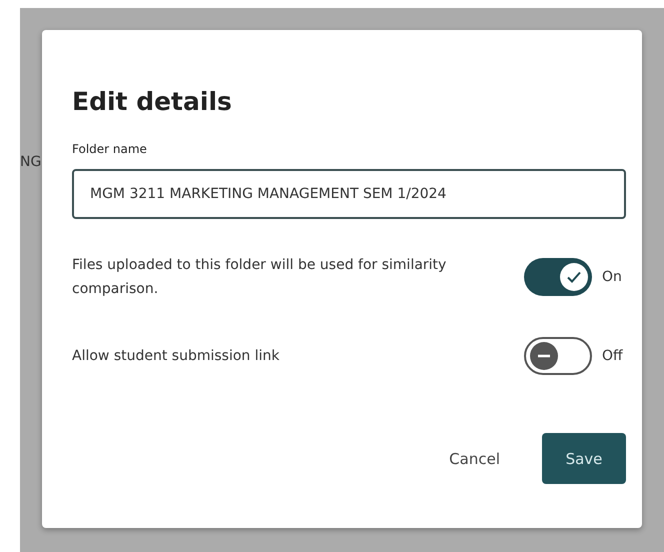 Image resolution: width=664 pixels, height=552 pixels. Describe the element at coordinates (349, 194) in the screenshot. I see `folder-name-field: MGM 3211 MARKETING MANAGEMENT SEM 1/2024` at that location.